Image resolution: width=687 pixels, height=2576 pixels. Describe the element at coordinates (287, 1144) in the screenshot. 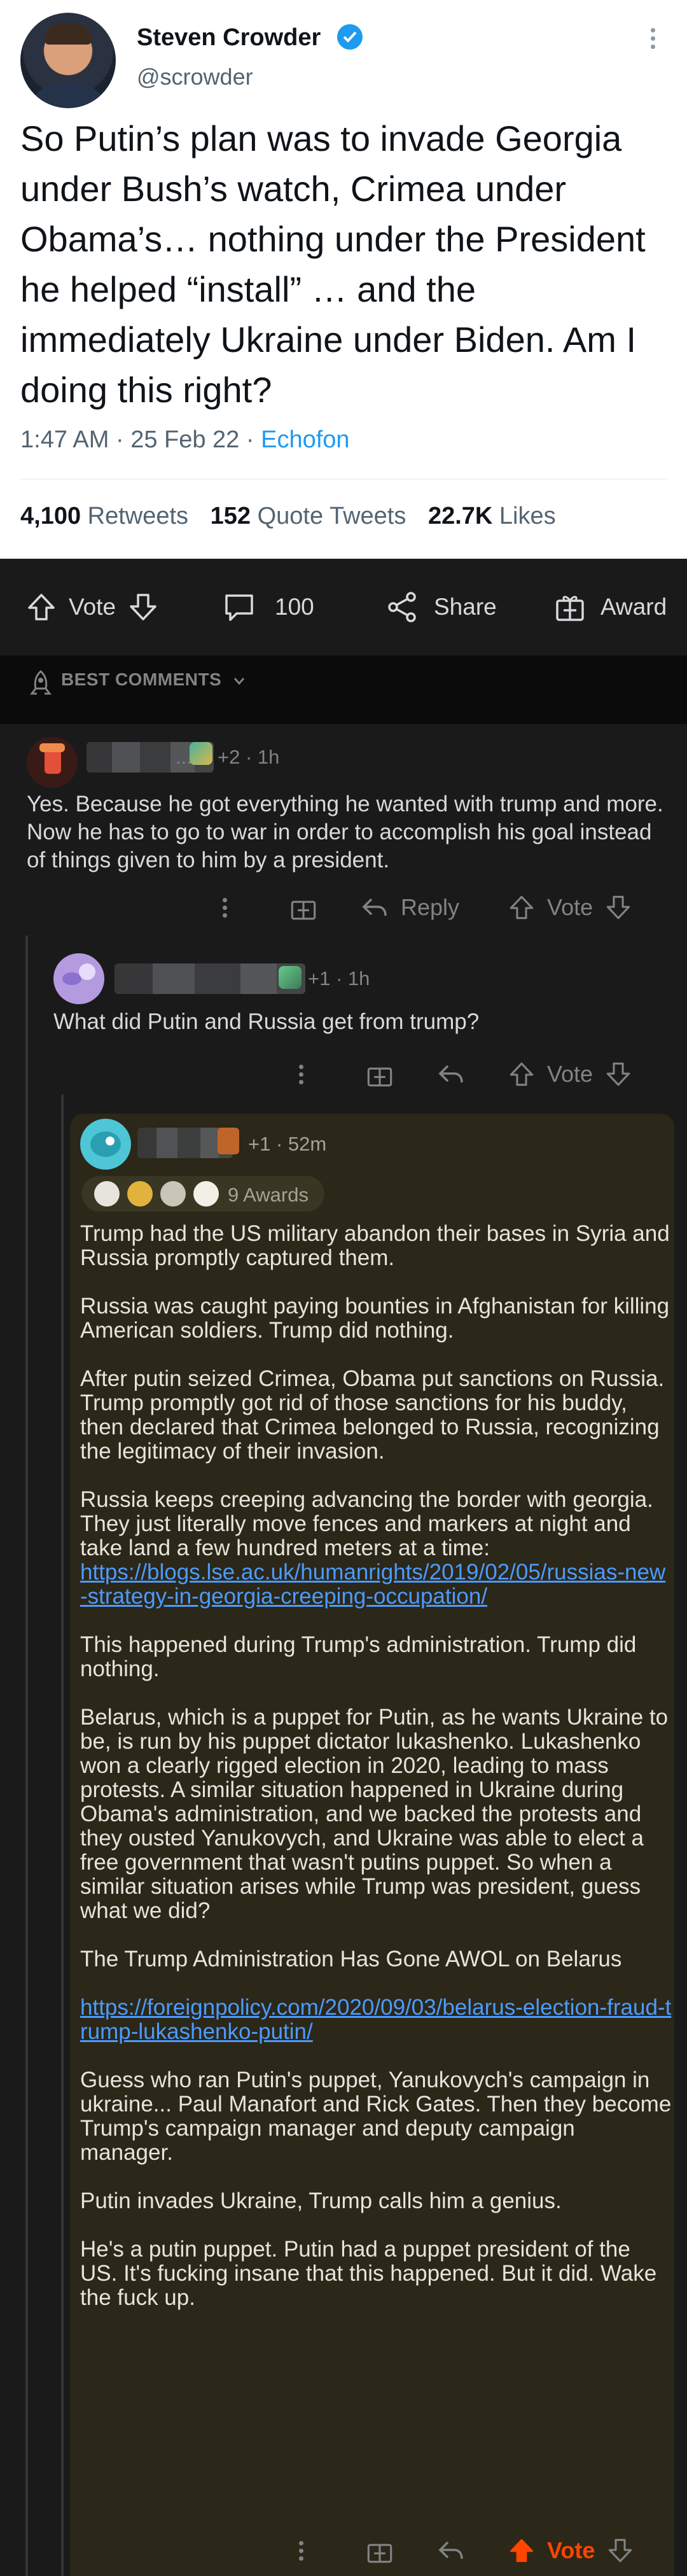

I see `comment-3-meta: +1 · 52m` at that location.